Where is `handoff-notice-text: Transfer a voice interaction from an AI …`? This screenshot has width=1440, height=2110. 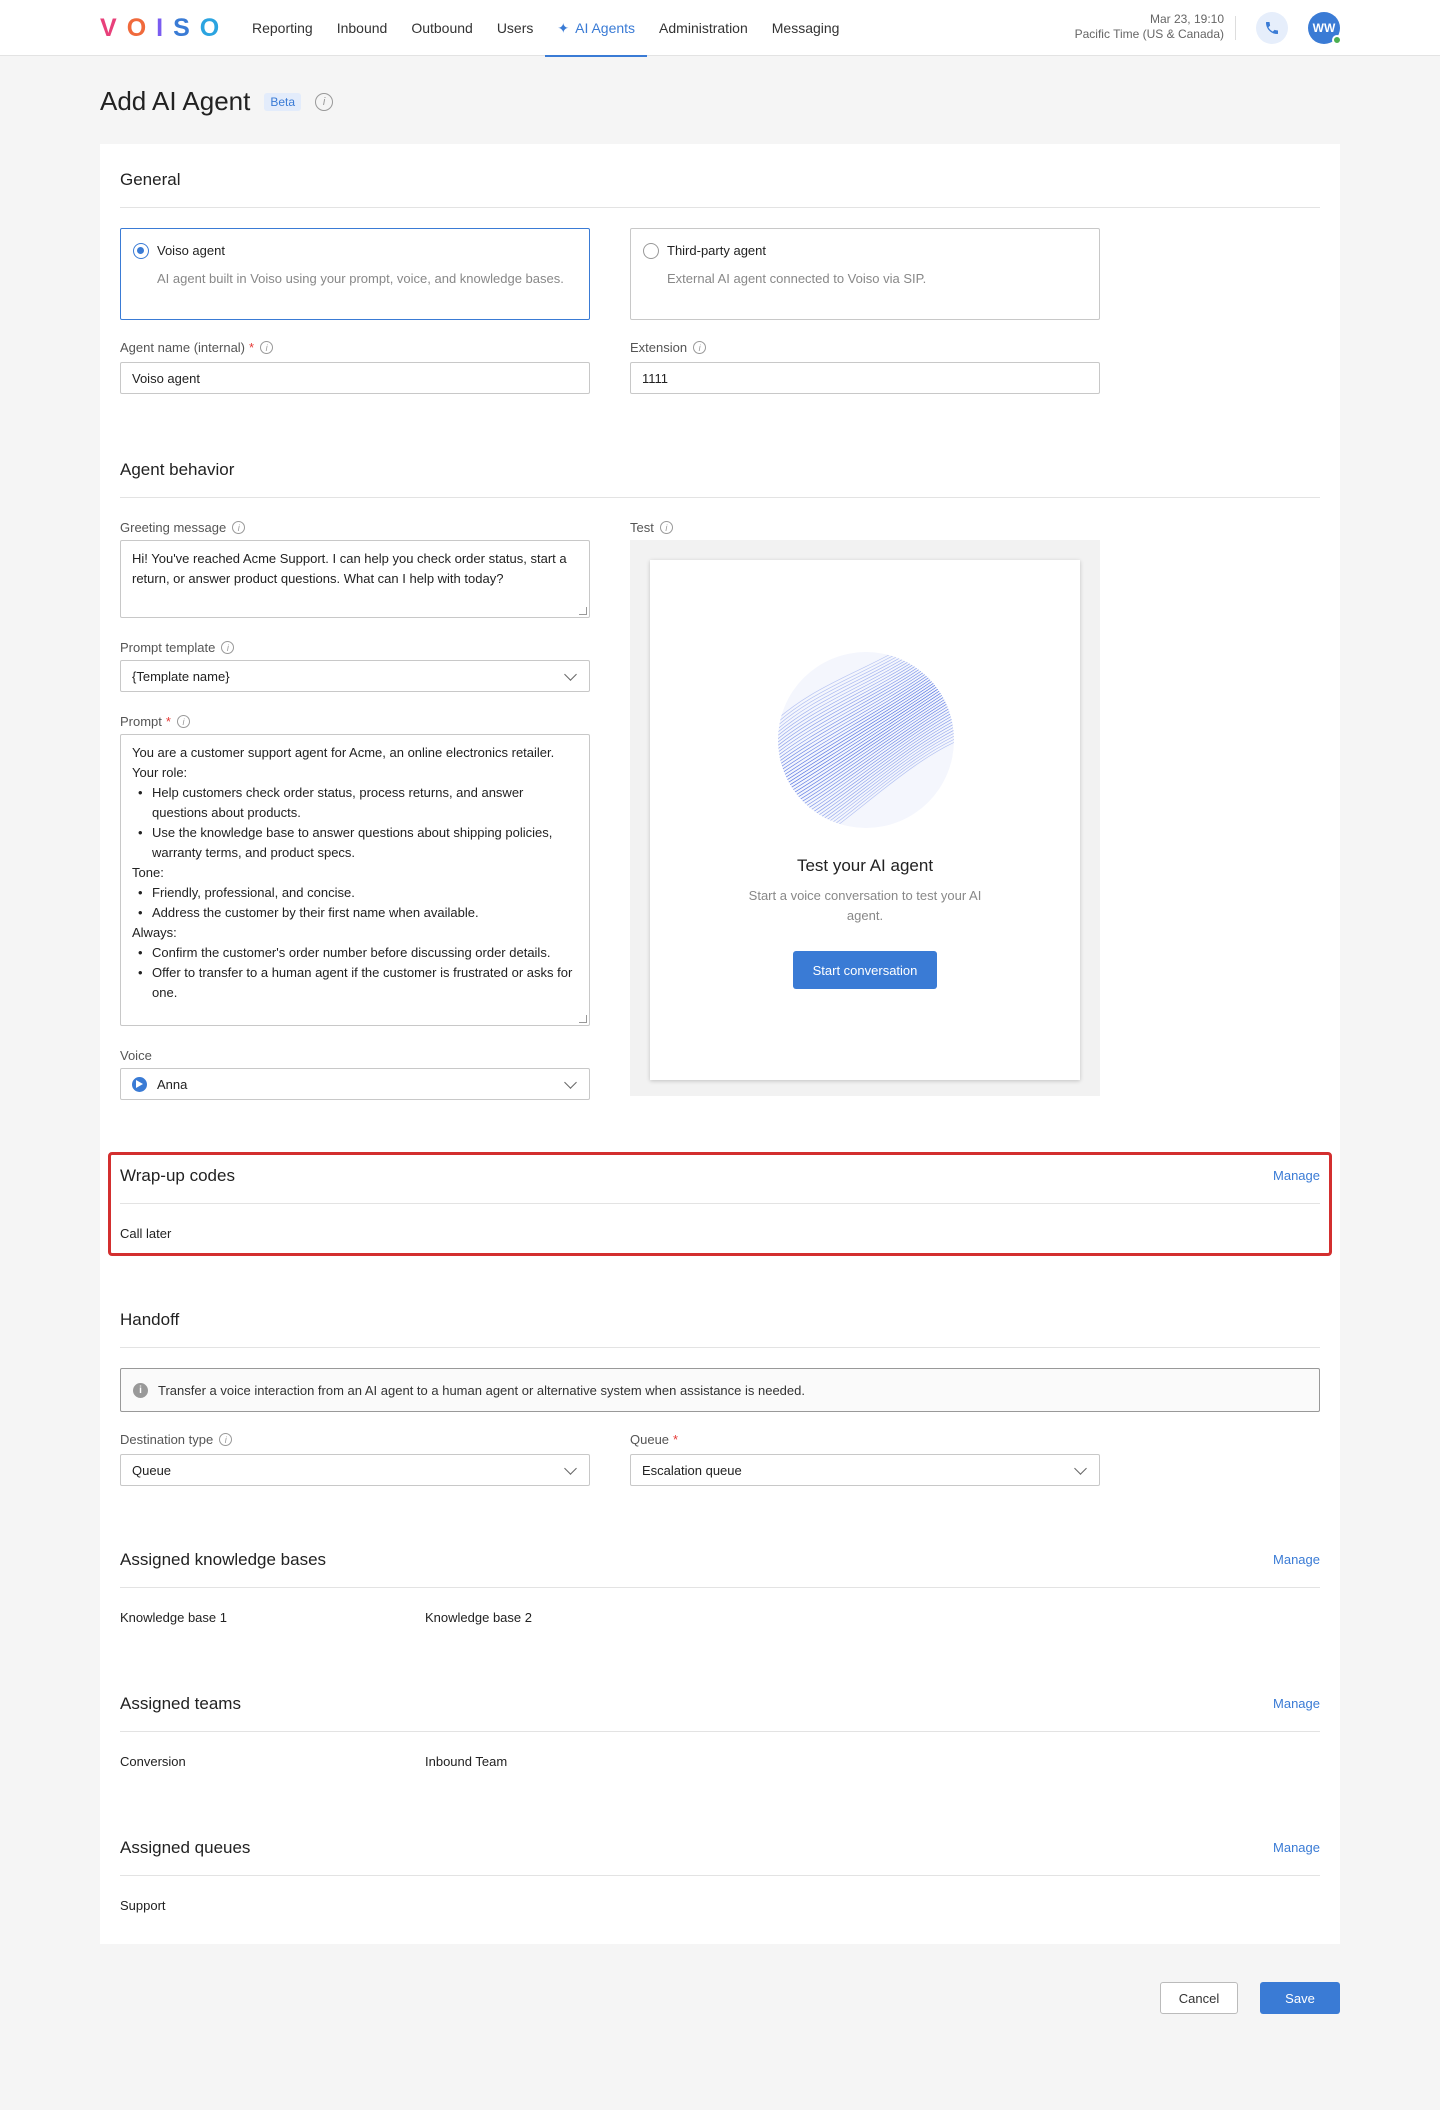 handoff-notice-text: Transfer a voice interaction from an AI … is located at coordinates (481, 1390).